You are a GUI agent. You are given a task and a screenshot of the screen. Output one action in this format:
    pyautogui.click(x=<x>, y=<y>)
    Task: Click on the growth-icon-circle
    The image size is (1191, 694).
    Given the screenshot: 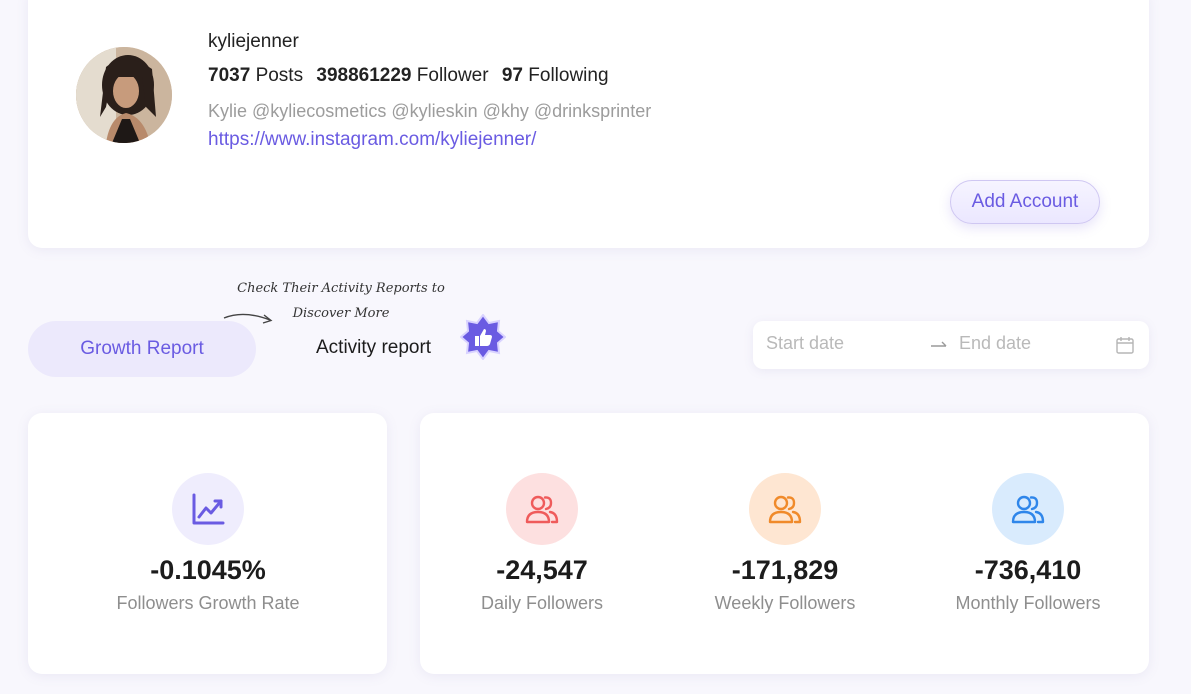 What is the action you would take?
    pyautogui.click(x=208, y=509)
    